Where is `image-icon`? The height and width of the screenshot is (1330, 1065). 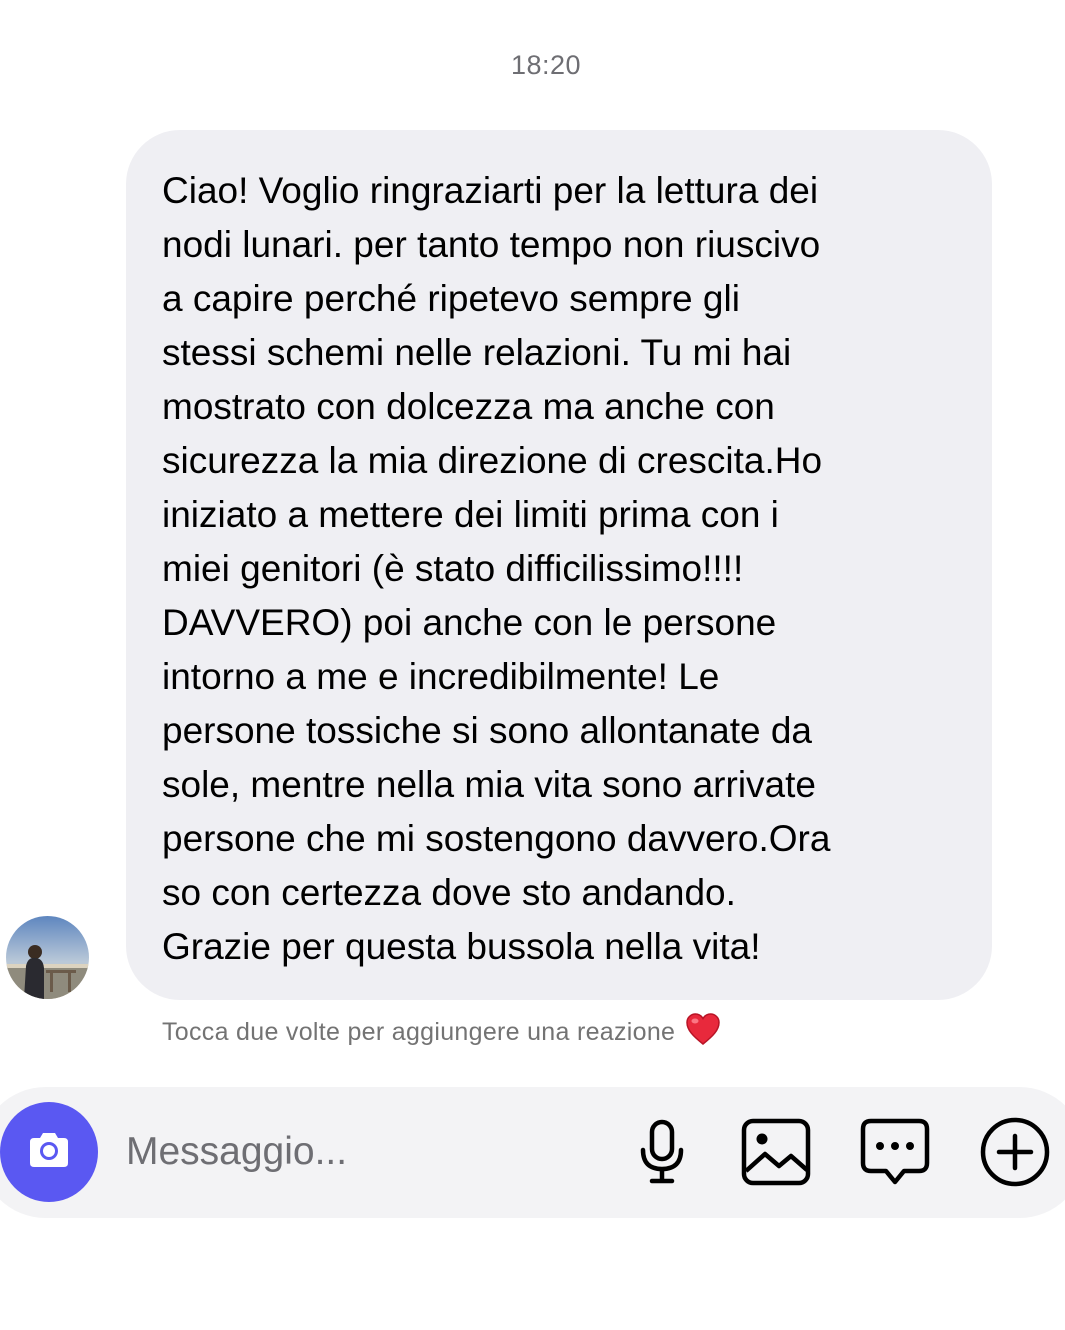 image-icon is located at coordinates (776, 1154).